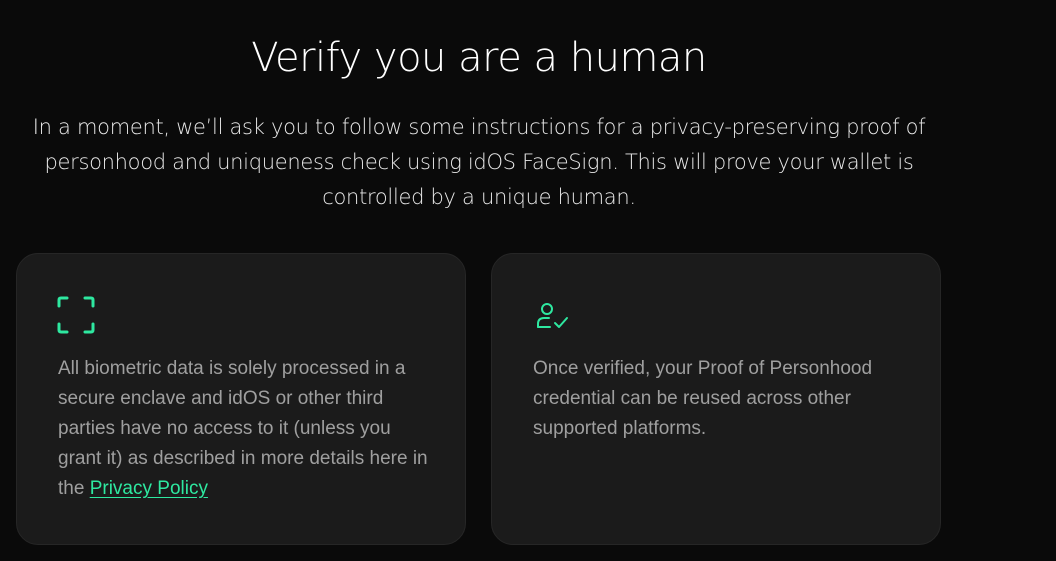 The image size is (1056, 561). What do you see at coordinates (479, 58) in the screenshot?
I see `page-title: Verify you are a human` at bounding box center [479, 58].